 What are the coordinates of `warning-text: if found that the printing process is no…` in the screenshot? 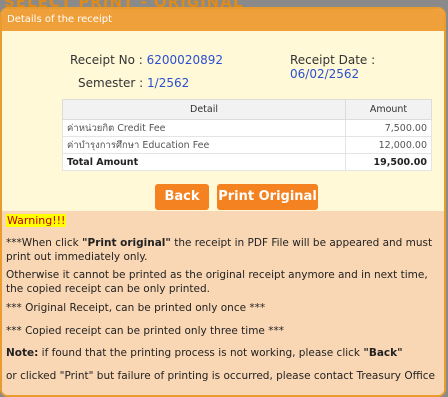 It's located at (201, 353).